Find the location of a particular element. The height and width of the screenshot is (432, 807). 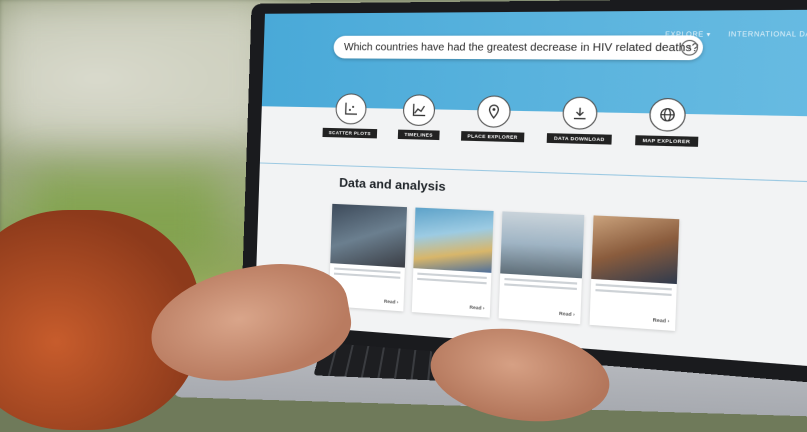

tool-label: DATA DOWNLOAD is located at coordinates (579, 139).